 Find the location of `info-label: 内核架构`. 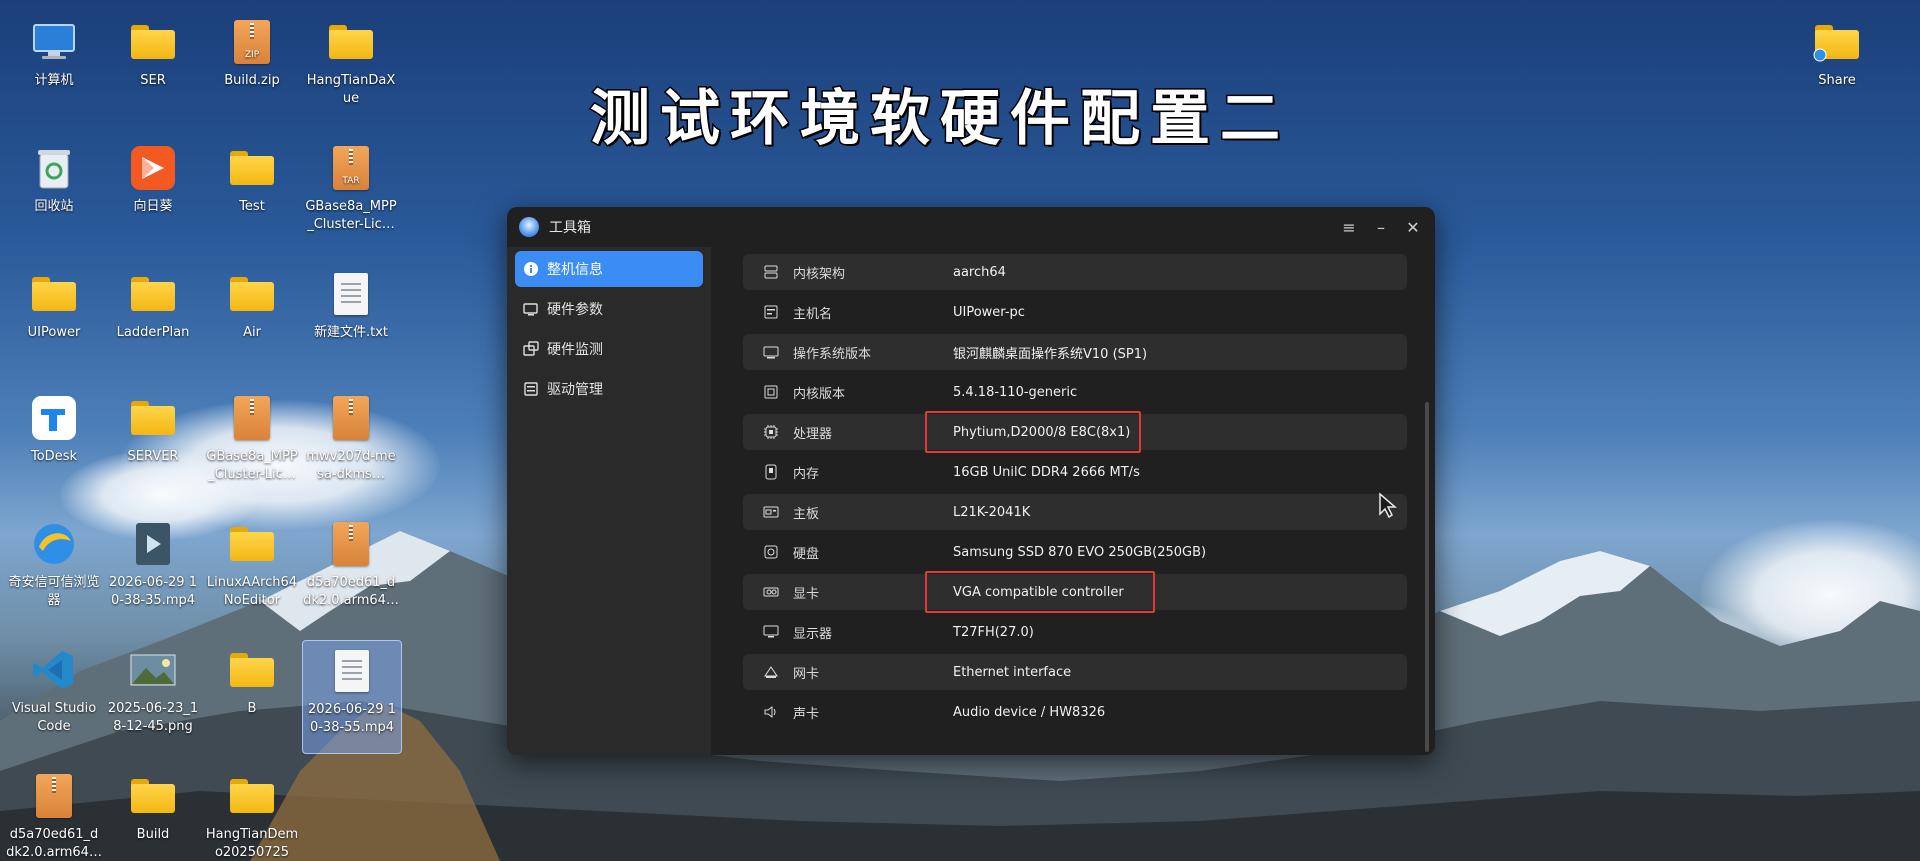

info-label: 内核架构 is located at coordinates (819, 274).